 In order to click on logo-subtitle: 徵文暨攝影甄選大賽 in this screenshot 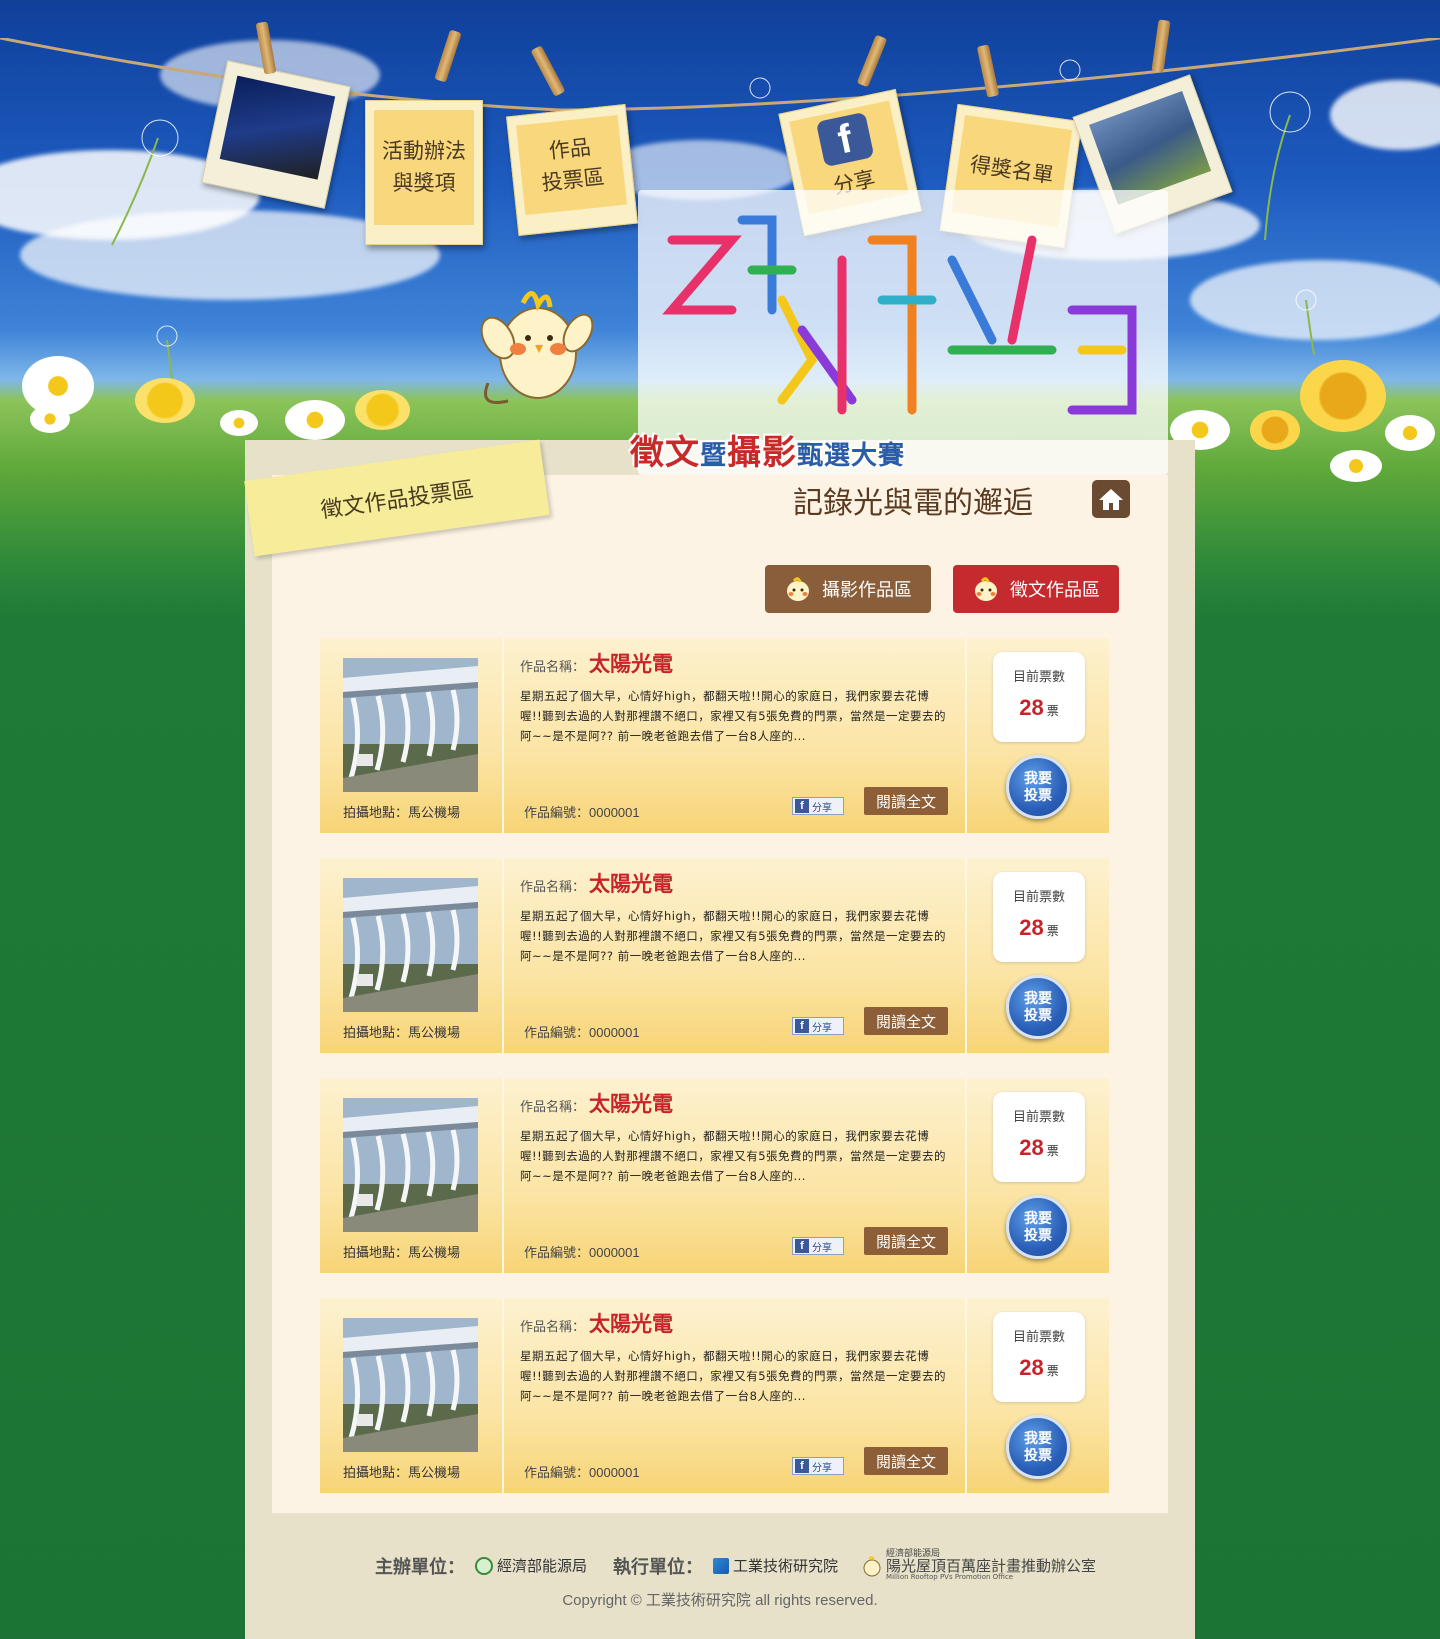, I will do `click(767, 449)`.